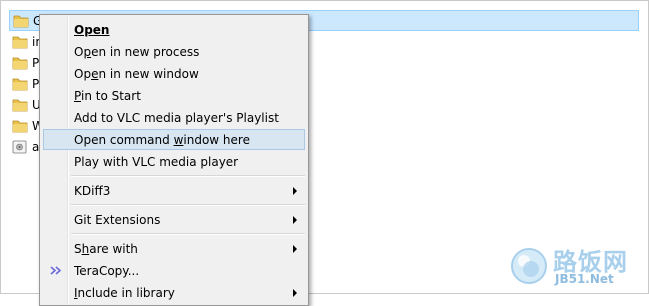 The height and width of the screenshot is (306, 649). I want to click on menu-item-label: Share with, so click(106, 248).